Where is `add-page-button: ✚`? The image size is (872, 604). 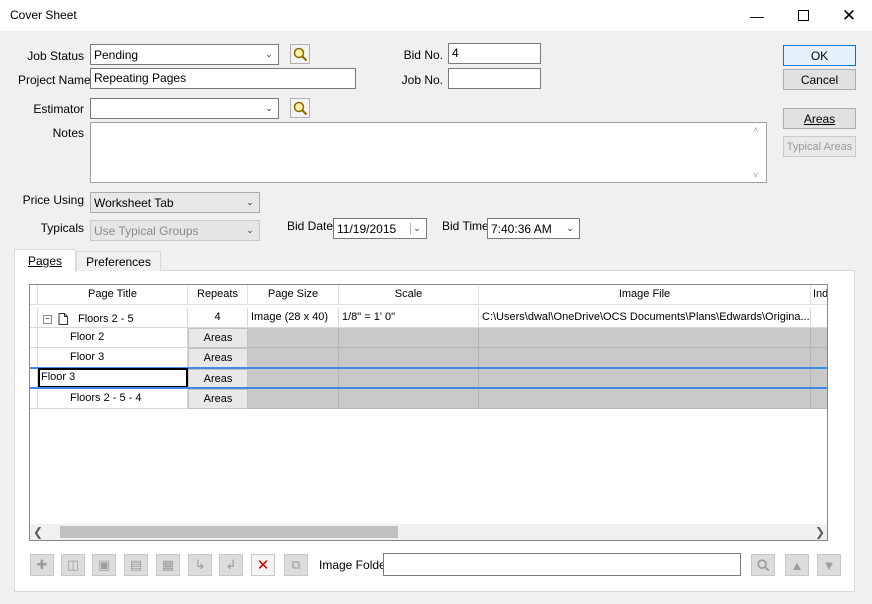 add-page-button: ✚ is located at coordinates (42, 565).